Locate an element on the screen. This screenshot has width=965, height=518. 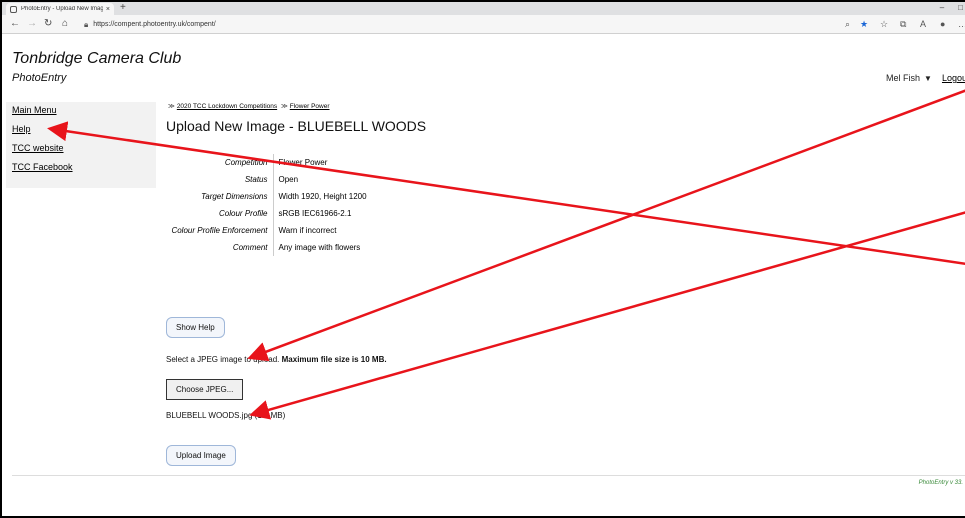
detail-label: Status is located at coordinates (220, 179).